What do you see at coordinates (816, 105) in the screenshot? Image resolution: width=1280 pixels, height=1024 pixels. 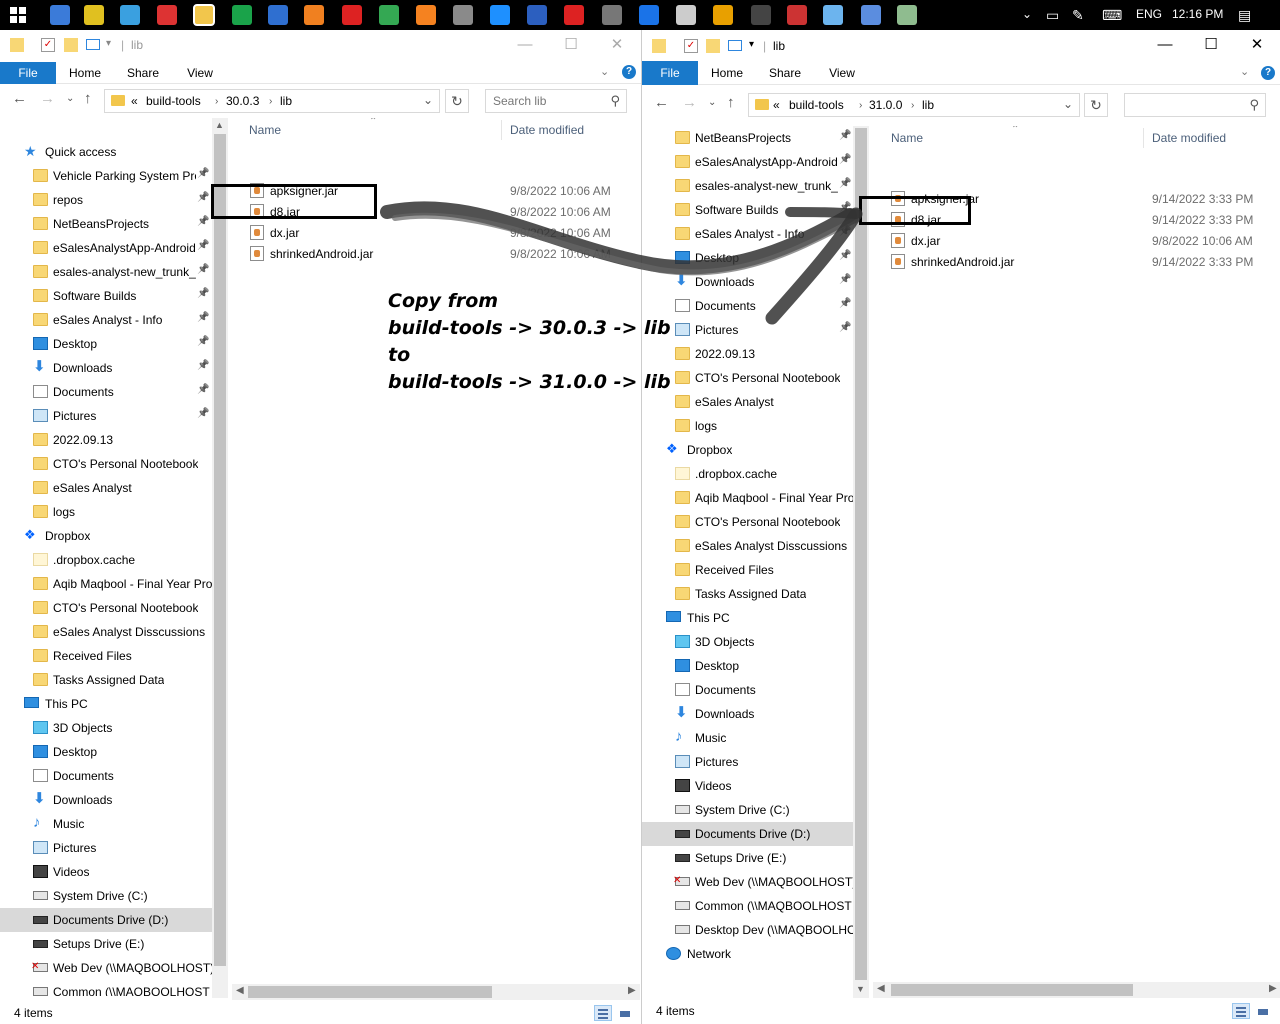 I see `breadcrumb-build-tools: build-tools` at bounding box center [816, 105].